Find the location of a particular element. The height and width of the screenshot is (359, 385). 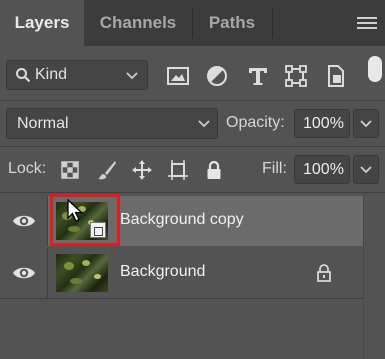

panel-tab-bar: Layers Channels Paths is located at coordinates (192, 23).